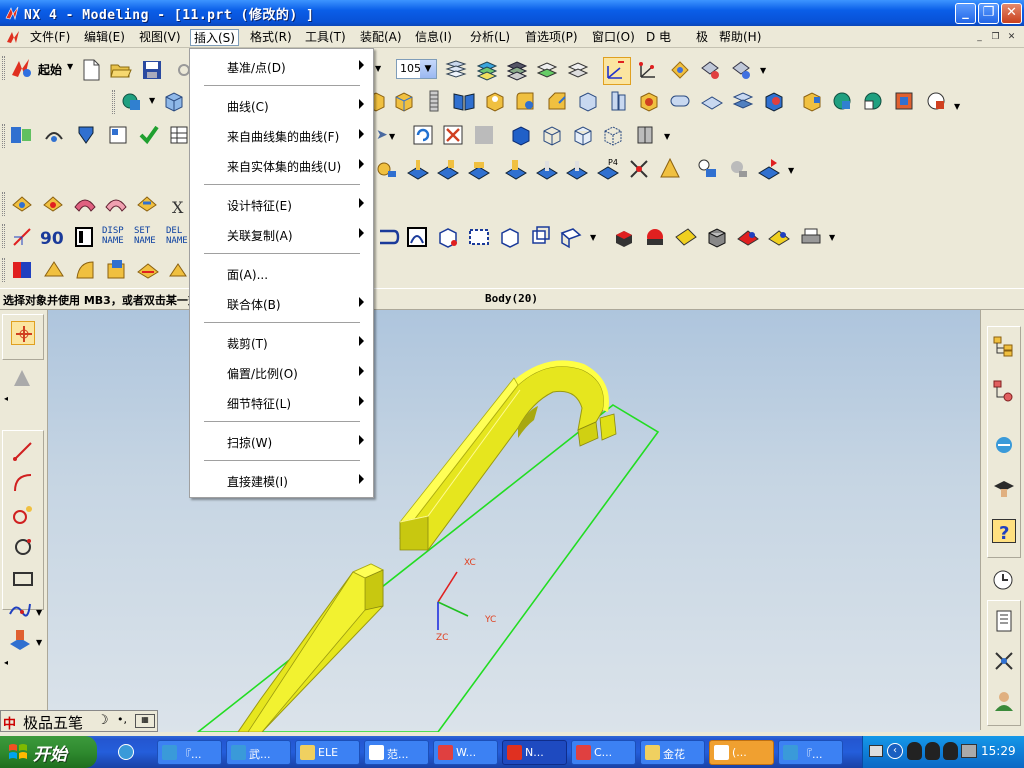 The height and width of the screenshot is (768, 1024). I want to click on menu-preferences: 首选项(P), so click(551, 37).